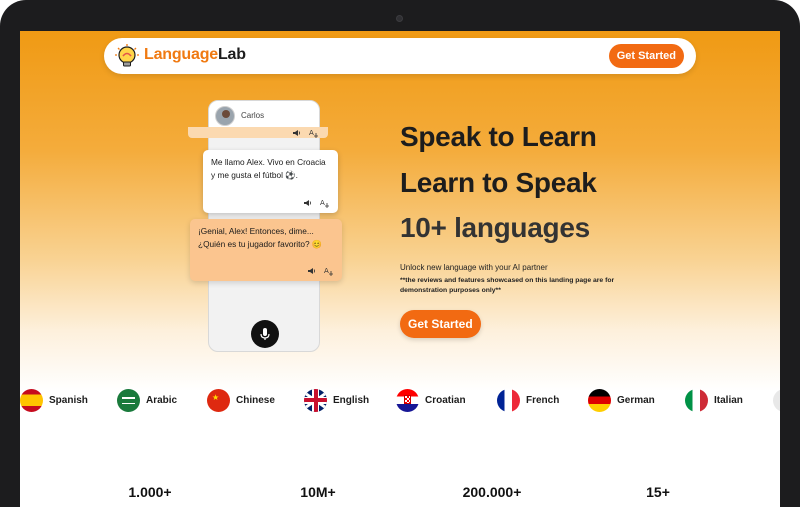 This screenshot has height=507, width=800. What do you see at coordinates (474, 267) in the screenshot?
I see `hero-subtitle: Unlock new language with your AI partner` at bounding box center [474, 267].